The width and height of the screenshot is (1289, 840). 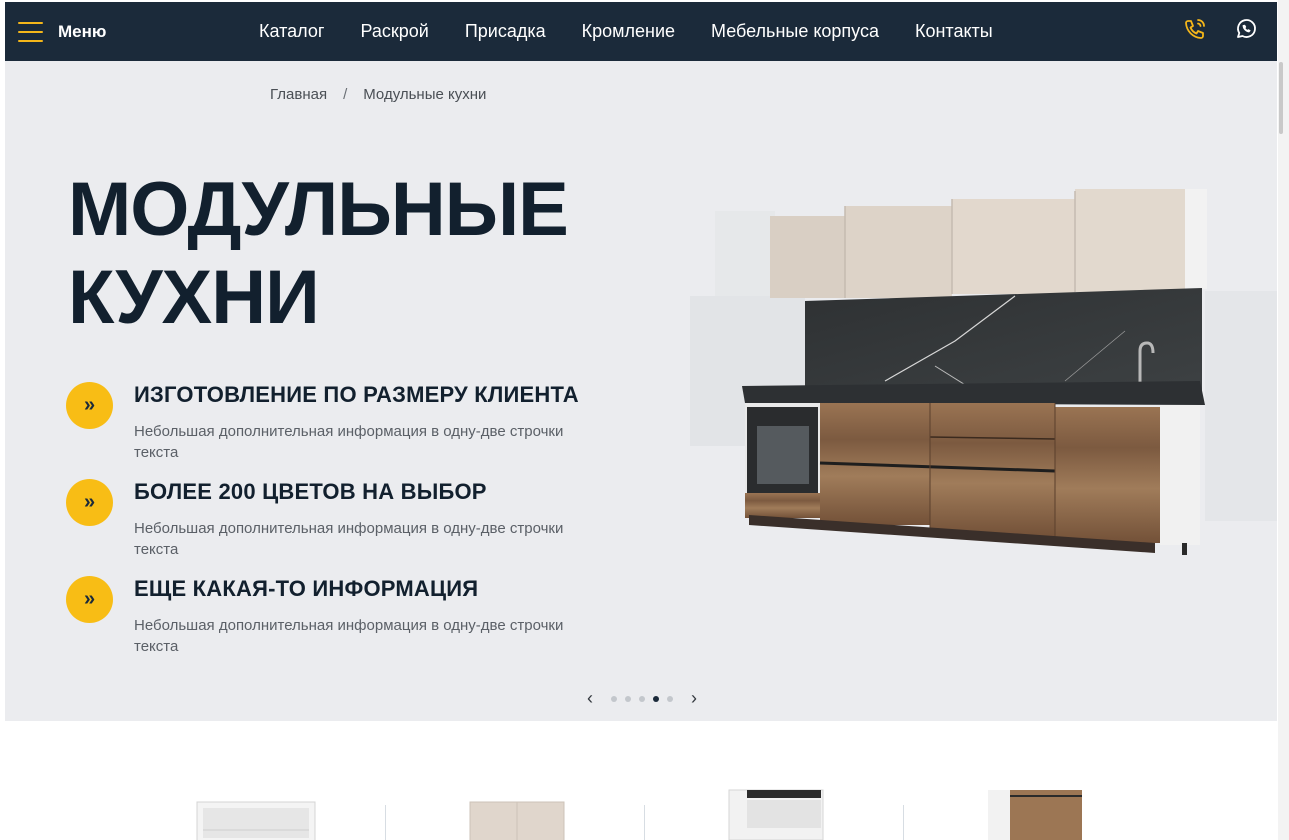 What do you see at coordinates (517, 800) in the screenshot?
I see `product-image-beige-cabinet` at bounding box center [517, 800].